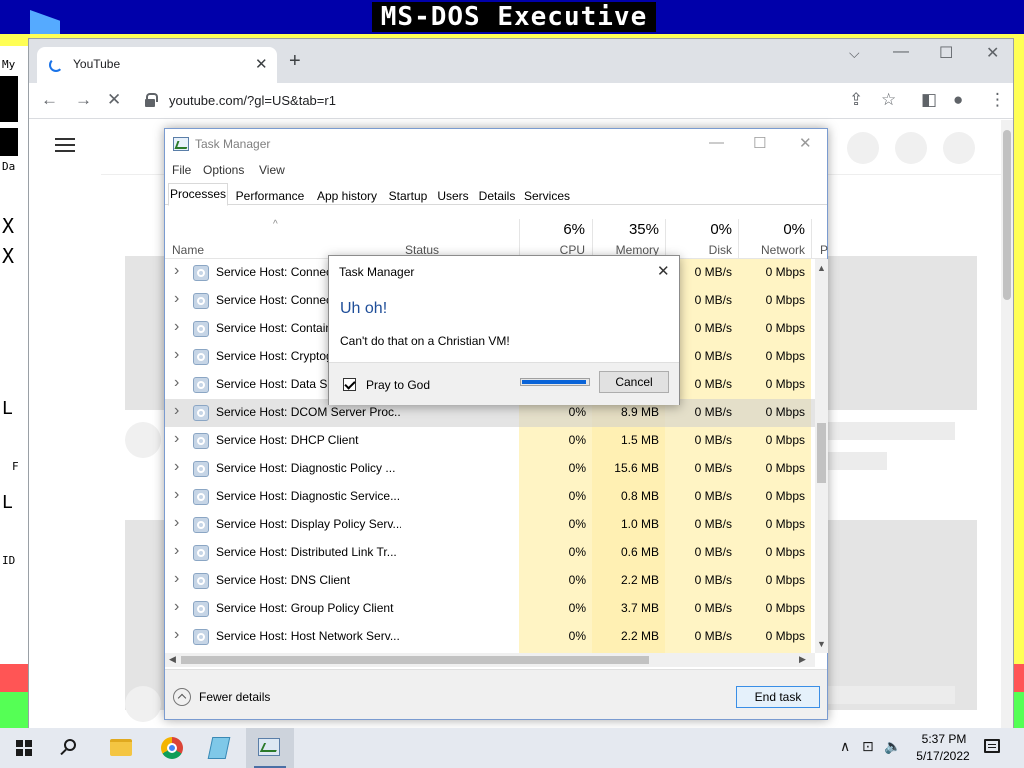 The image size is (1024, 768). I want to click on column-power: P, so click(824, 250).